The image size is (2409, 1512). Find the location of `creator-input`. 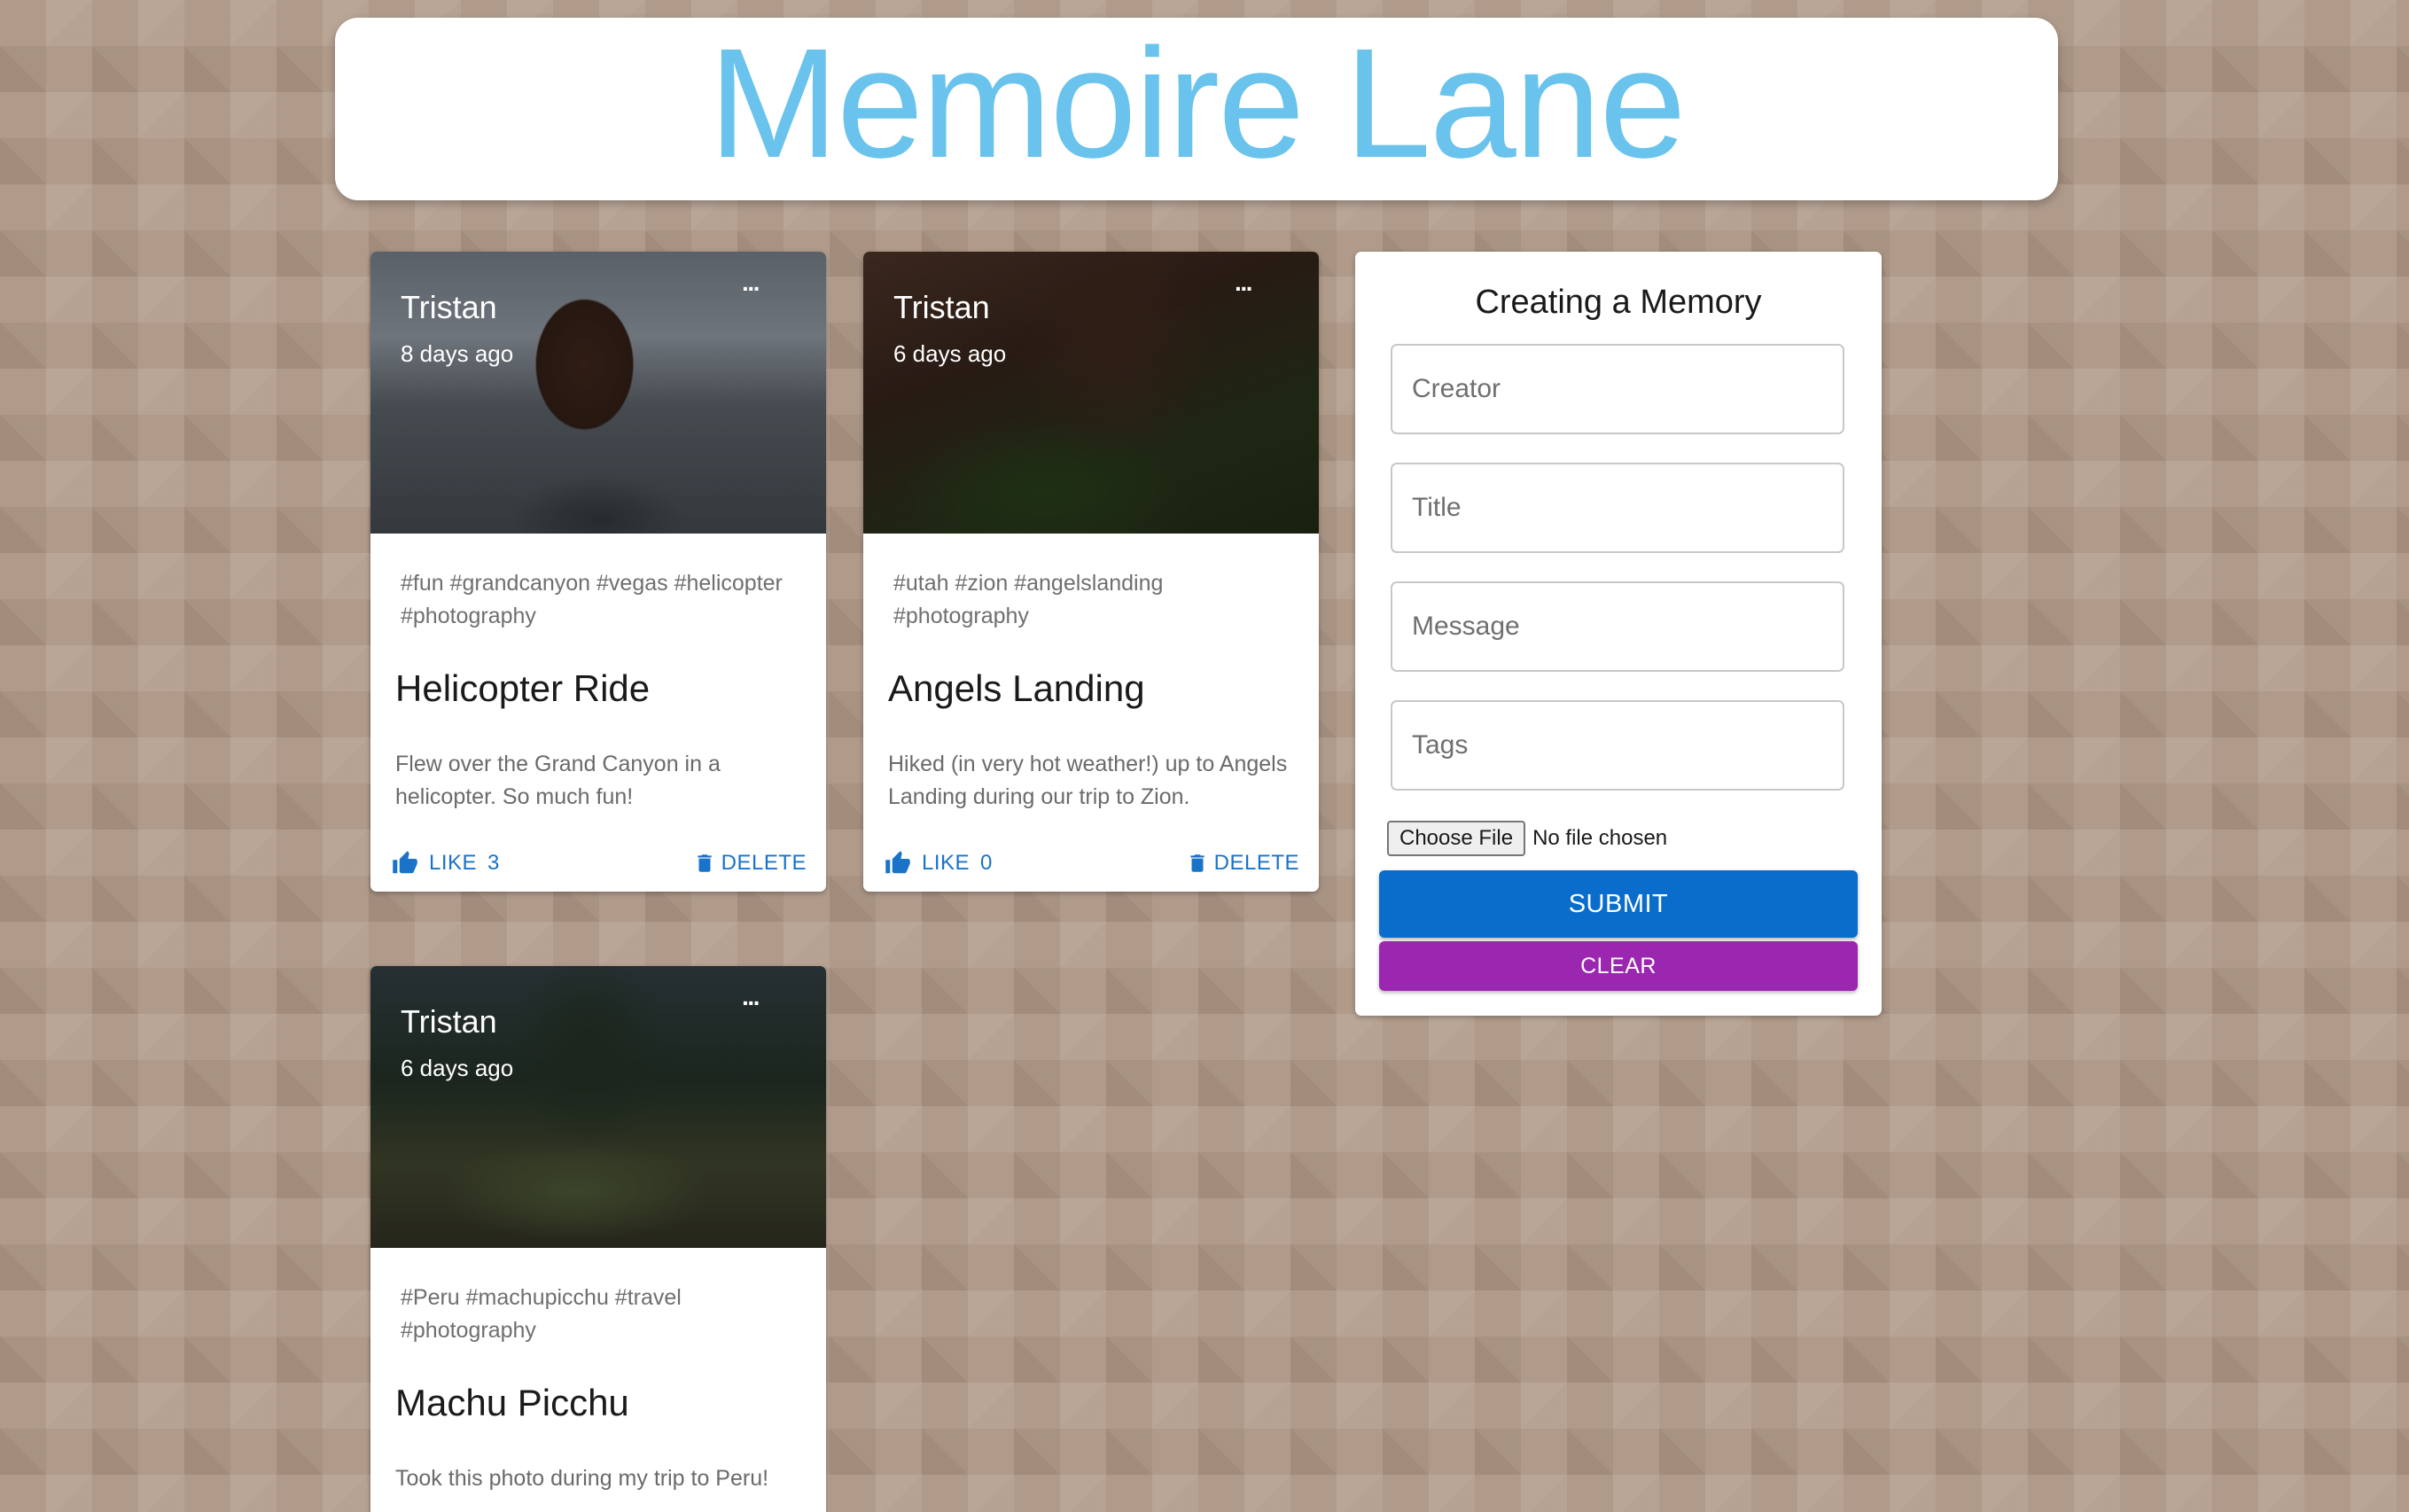

creator-input is located at coordinates (1618, 389).